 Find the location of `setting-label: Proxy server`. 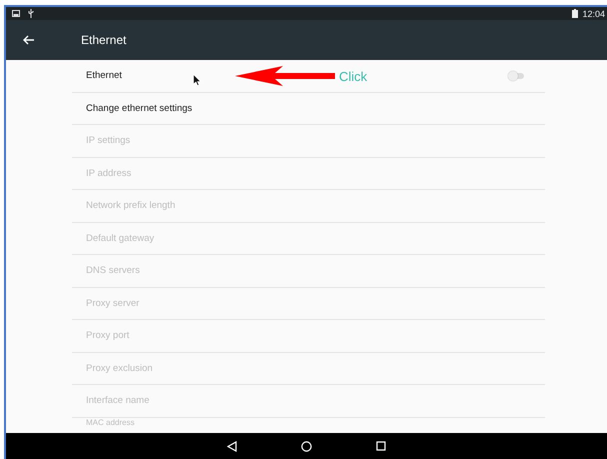

setting-label: Proxy server is located at coordinates (113, 303).